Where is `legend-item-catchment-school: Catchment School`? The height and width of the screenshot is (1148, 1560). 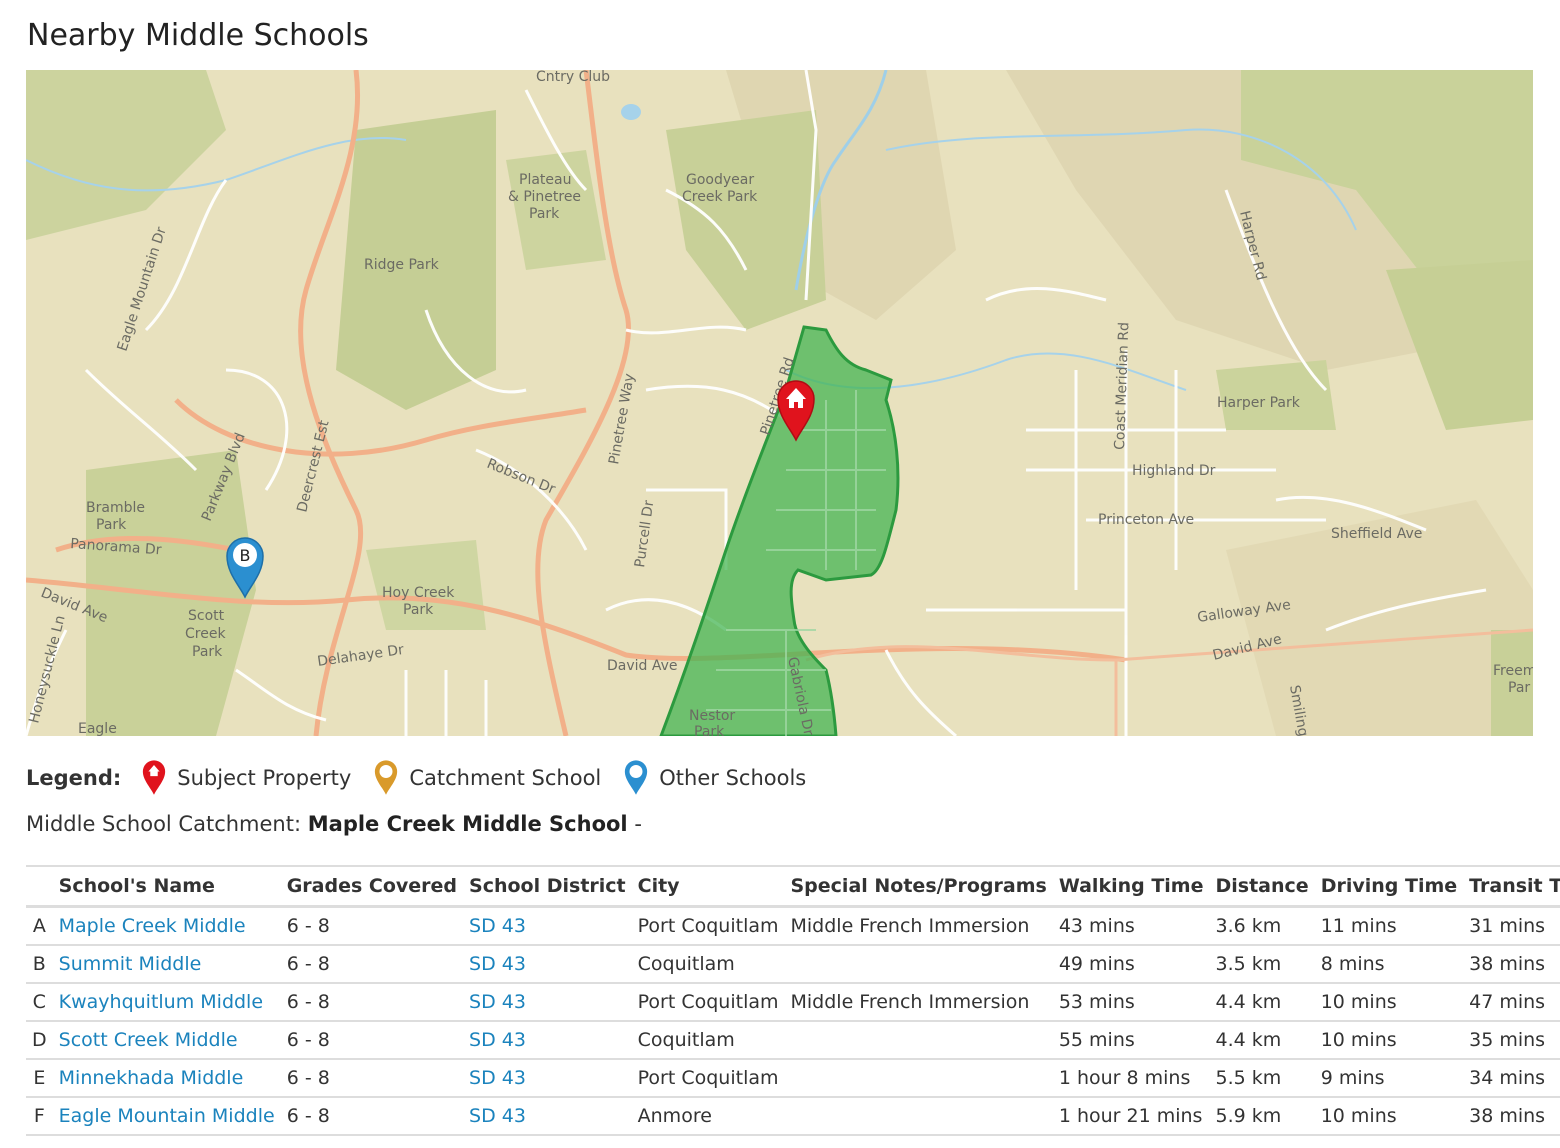 legend-item-catchment-school: Catchment School is located at coordinates (487, 778).